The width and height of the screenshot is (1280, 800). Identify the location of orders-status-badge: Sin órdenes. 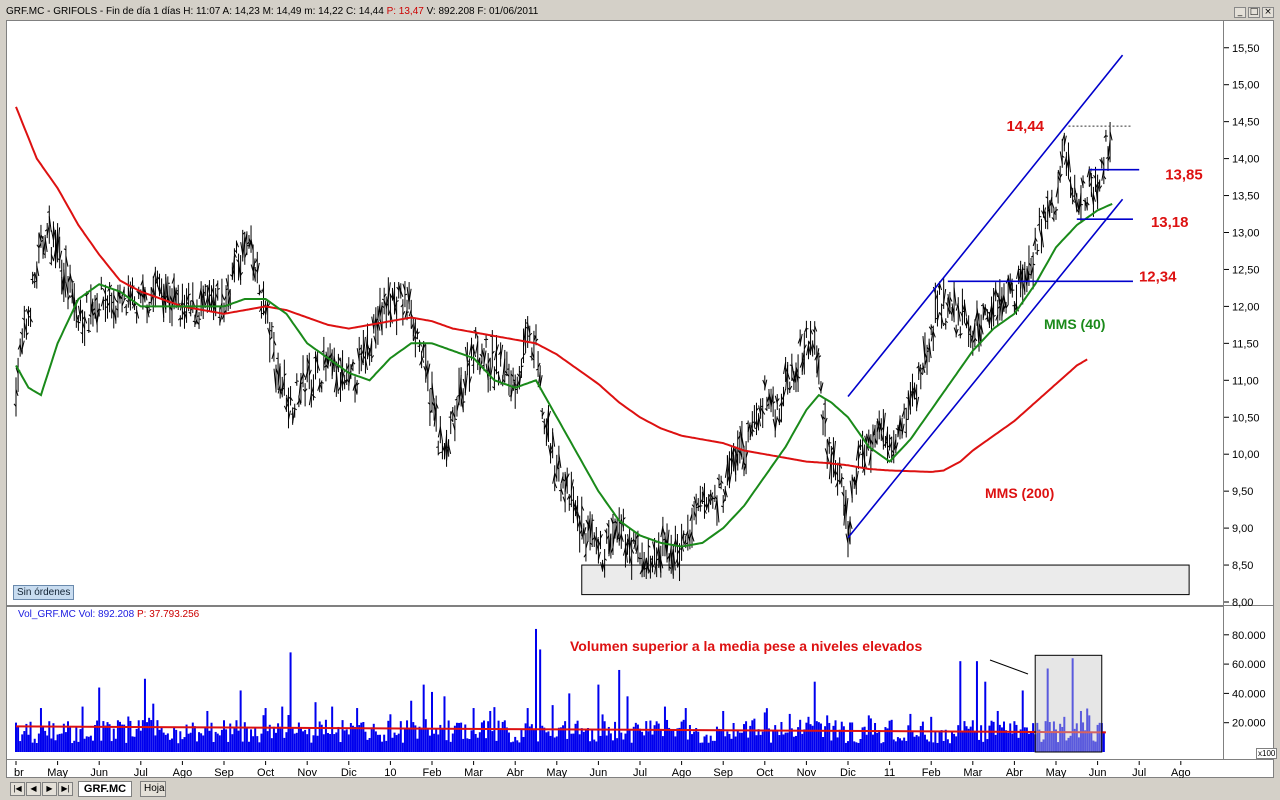
(44, 592).